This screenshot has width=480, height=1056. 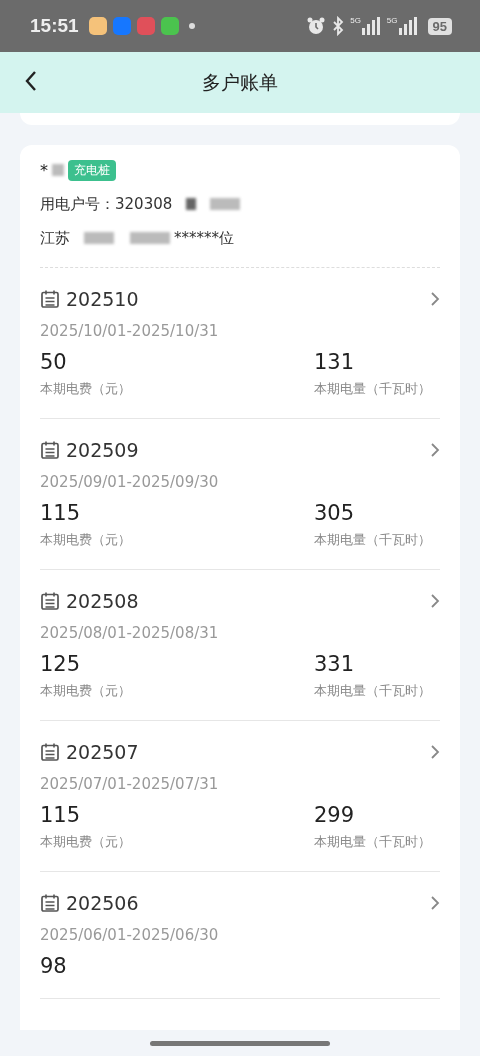 What do you see at coordinates (130, 935) in the screenshot?
I see `billing-period: 2025/06/01-2025/06/30` at bounding box center [130, 935].